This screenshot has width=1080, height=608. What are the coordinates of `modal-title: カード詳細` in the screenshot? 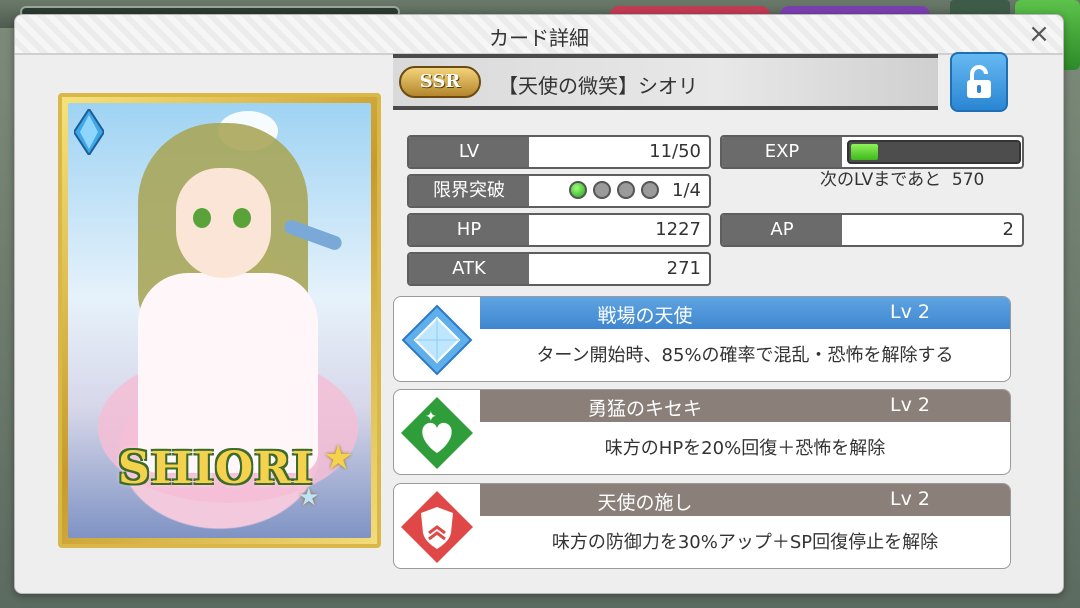 It's located at (539, 38).